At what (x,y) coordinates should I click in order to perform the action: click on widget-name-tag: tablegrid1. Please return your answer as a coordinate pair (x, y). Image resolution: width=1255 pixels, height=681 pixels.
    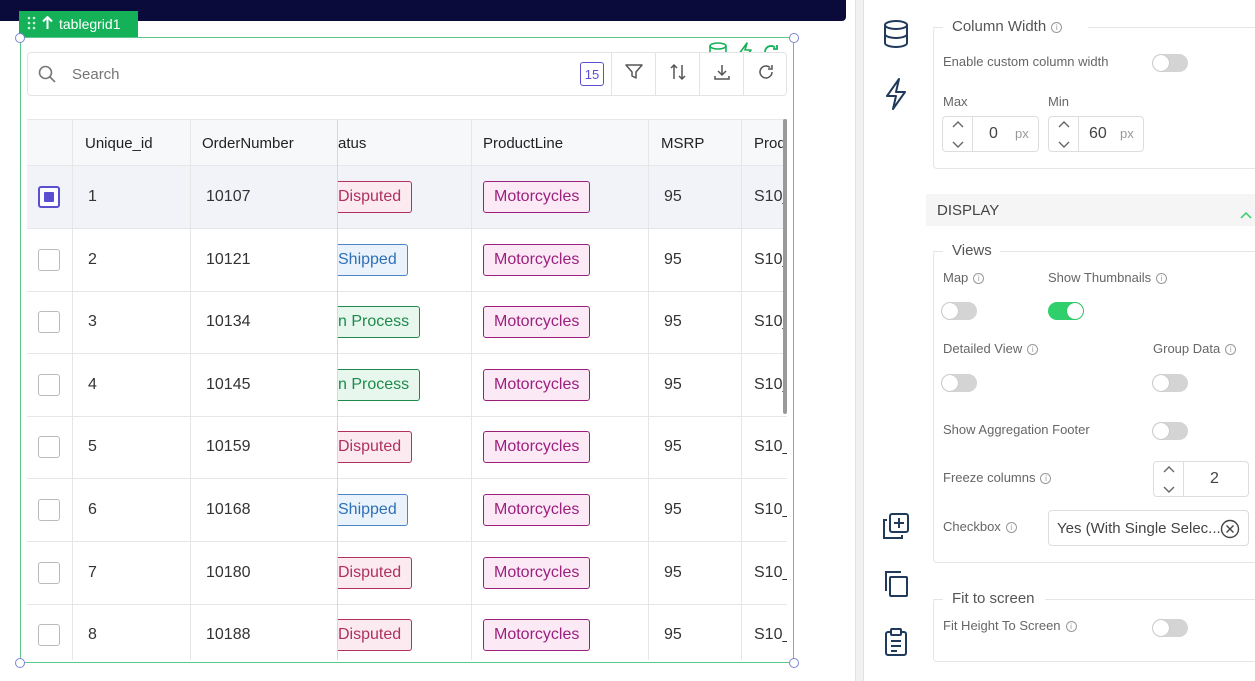
    Looking at the image, I should click on (78, 24).